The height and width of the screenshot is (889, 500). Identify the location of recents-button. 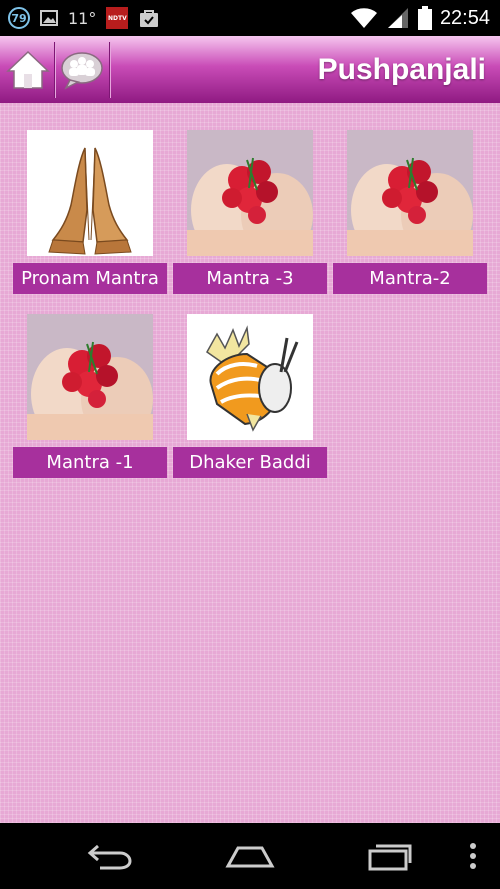
(390, 856).